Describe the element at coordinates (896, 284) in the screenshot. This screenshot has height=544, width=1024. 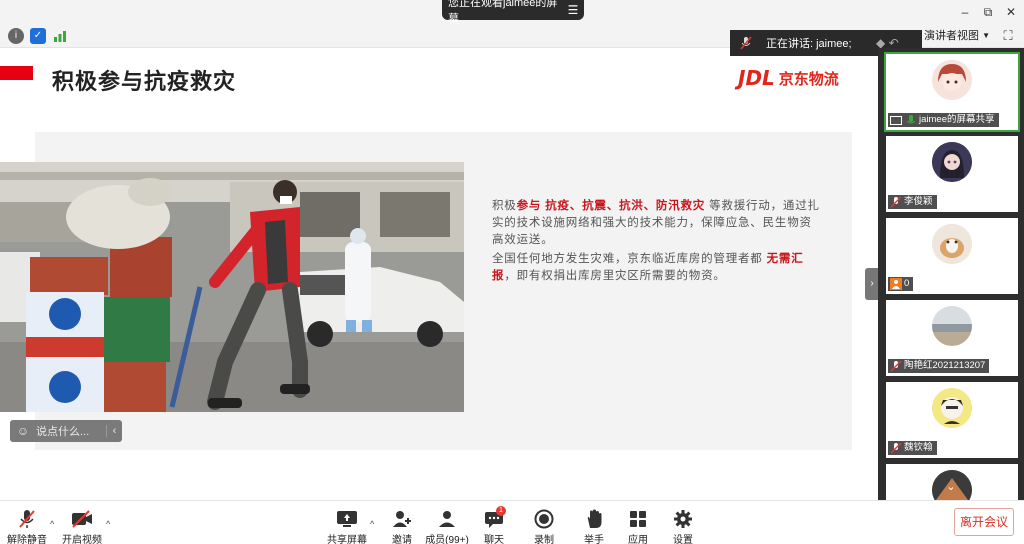
I see `person-icon` at that location.